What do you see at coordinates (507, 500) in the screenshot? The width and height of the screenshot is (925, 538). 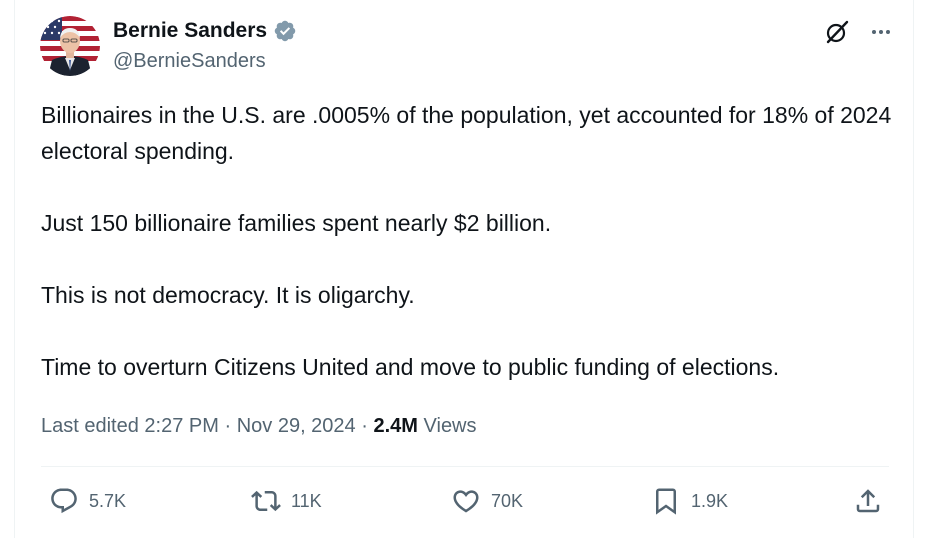 I see `like-count: 70K` at bounding box center [507, 500].